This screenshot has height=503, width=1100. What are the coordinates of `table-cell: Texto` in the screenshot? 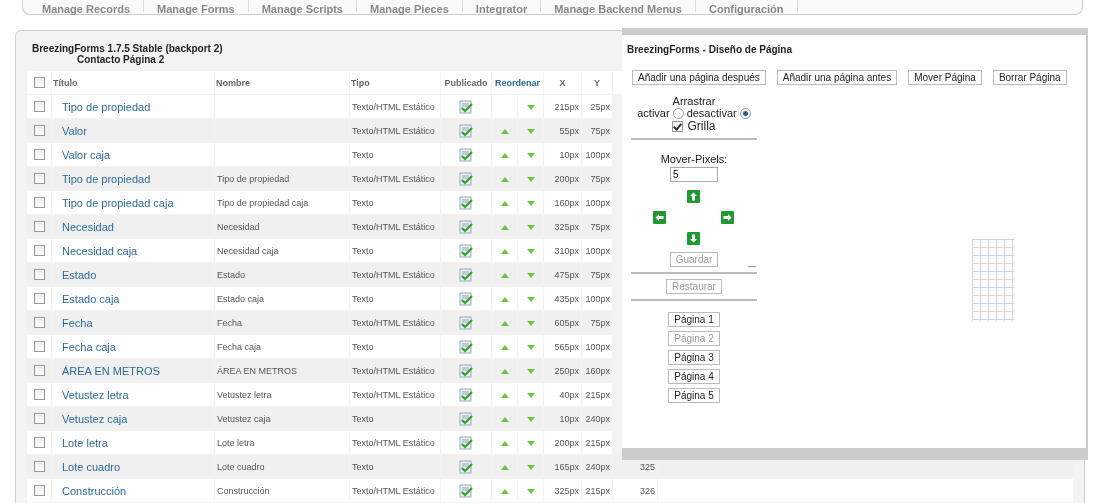 It's located at (363, 154).